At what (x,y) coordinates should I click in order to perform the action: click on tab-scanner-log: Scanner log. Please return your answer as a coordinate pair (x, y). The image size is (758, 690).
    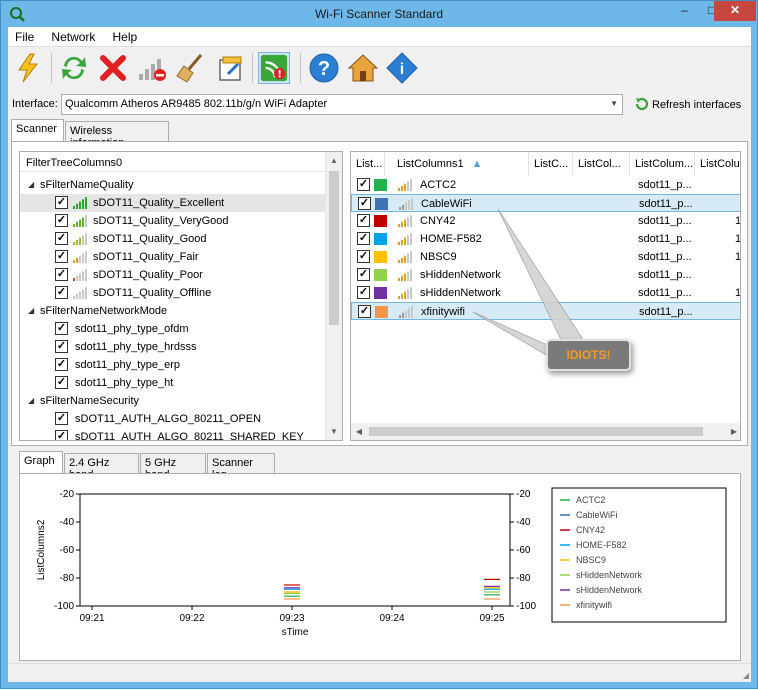
    Looking at the image, I should click on (241, 467).